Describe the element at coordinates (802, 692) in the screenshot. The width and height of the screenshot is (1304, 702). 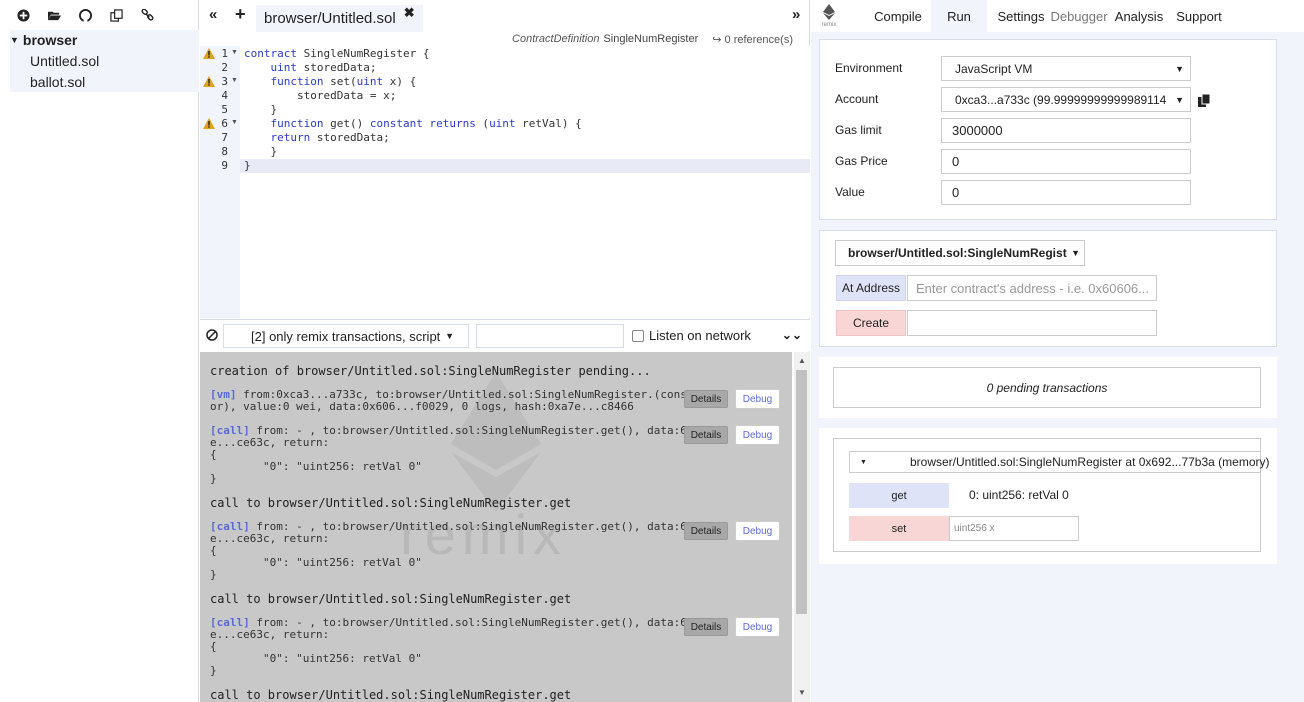
I see `scroll-down-icon: ▼` at that location.